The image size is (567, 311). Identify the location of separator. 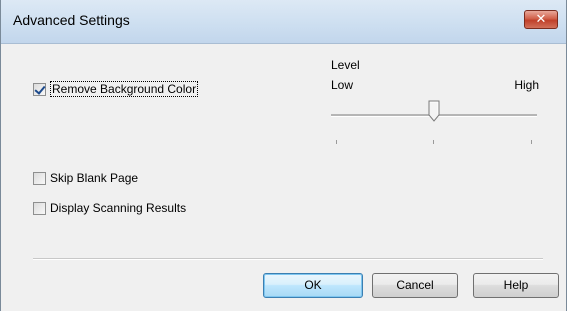
(288, 259).